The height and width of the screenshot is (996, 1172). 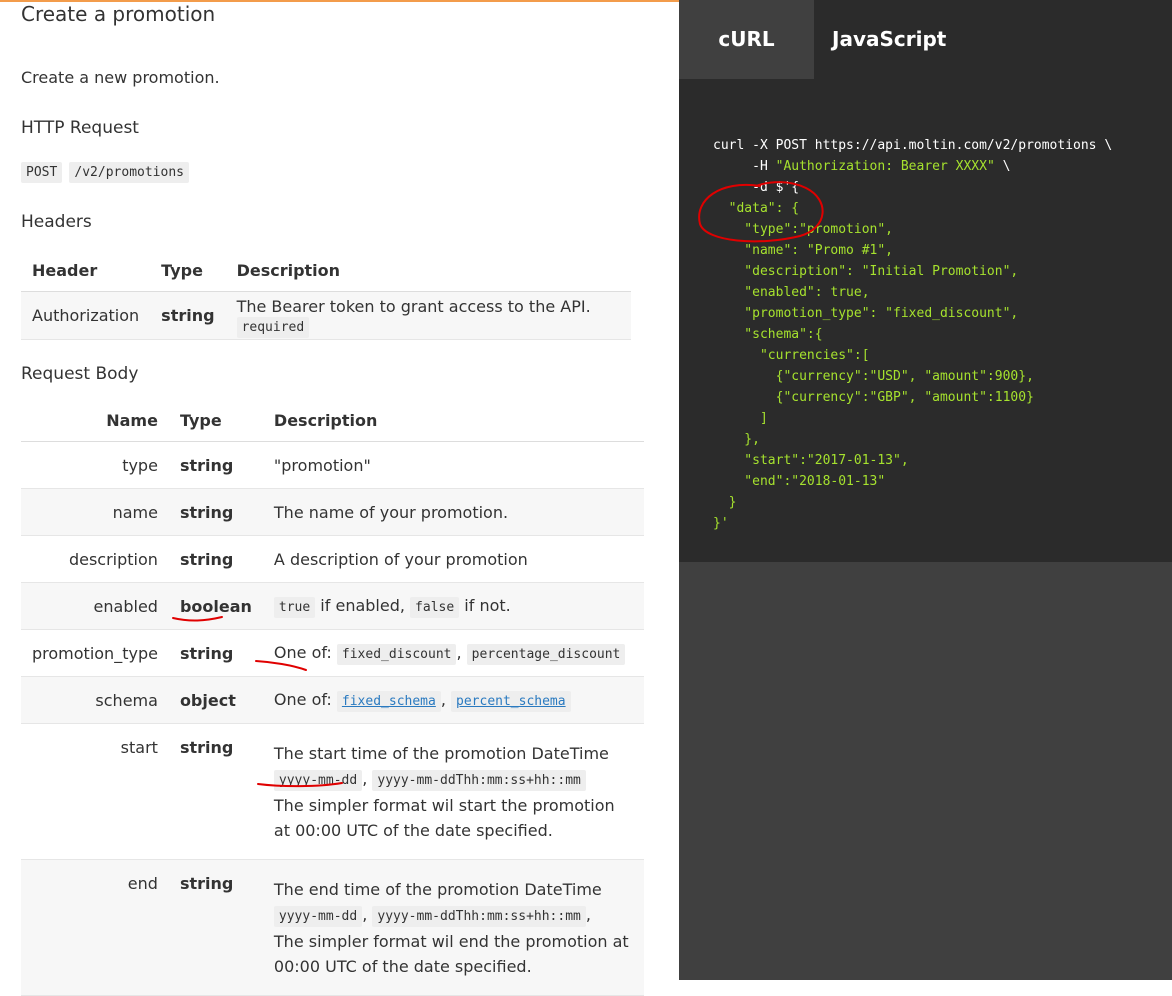 What do you see at coordinates (80, 374) in the screenshot?
I see `request-body-heading: Request Body` at bounding box center [80, 374].